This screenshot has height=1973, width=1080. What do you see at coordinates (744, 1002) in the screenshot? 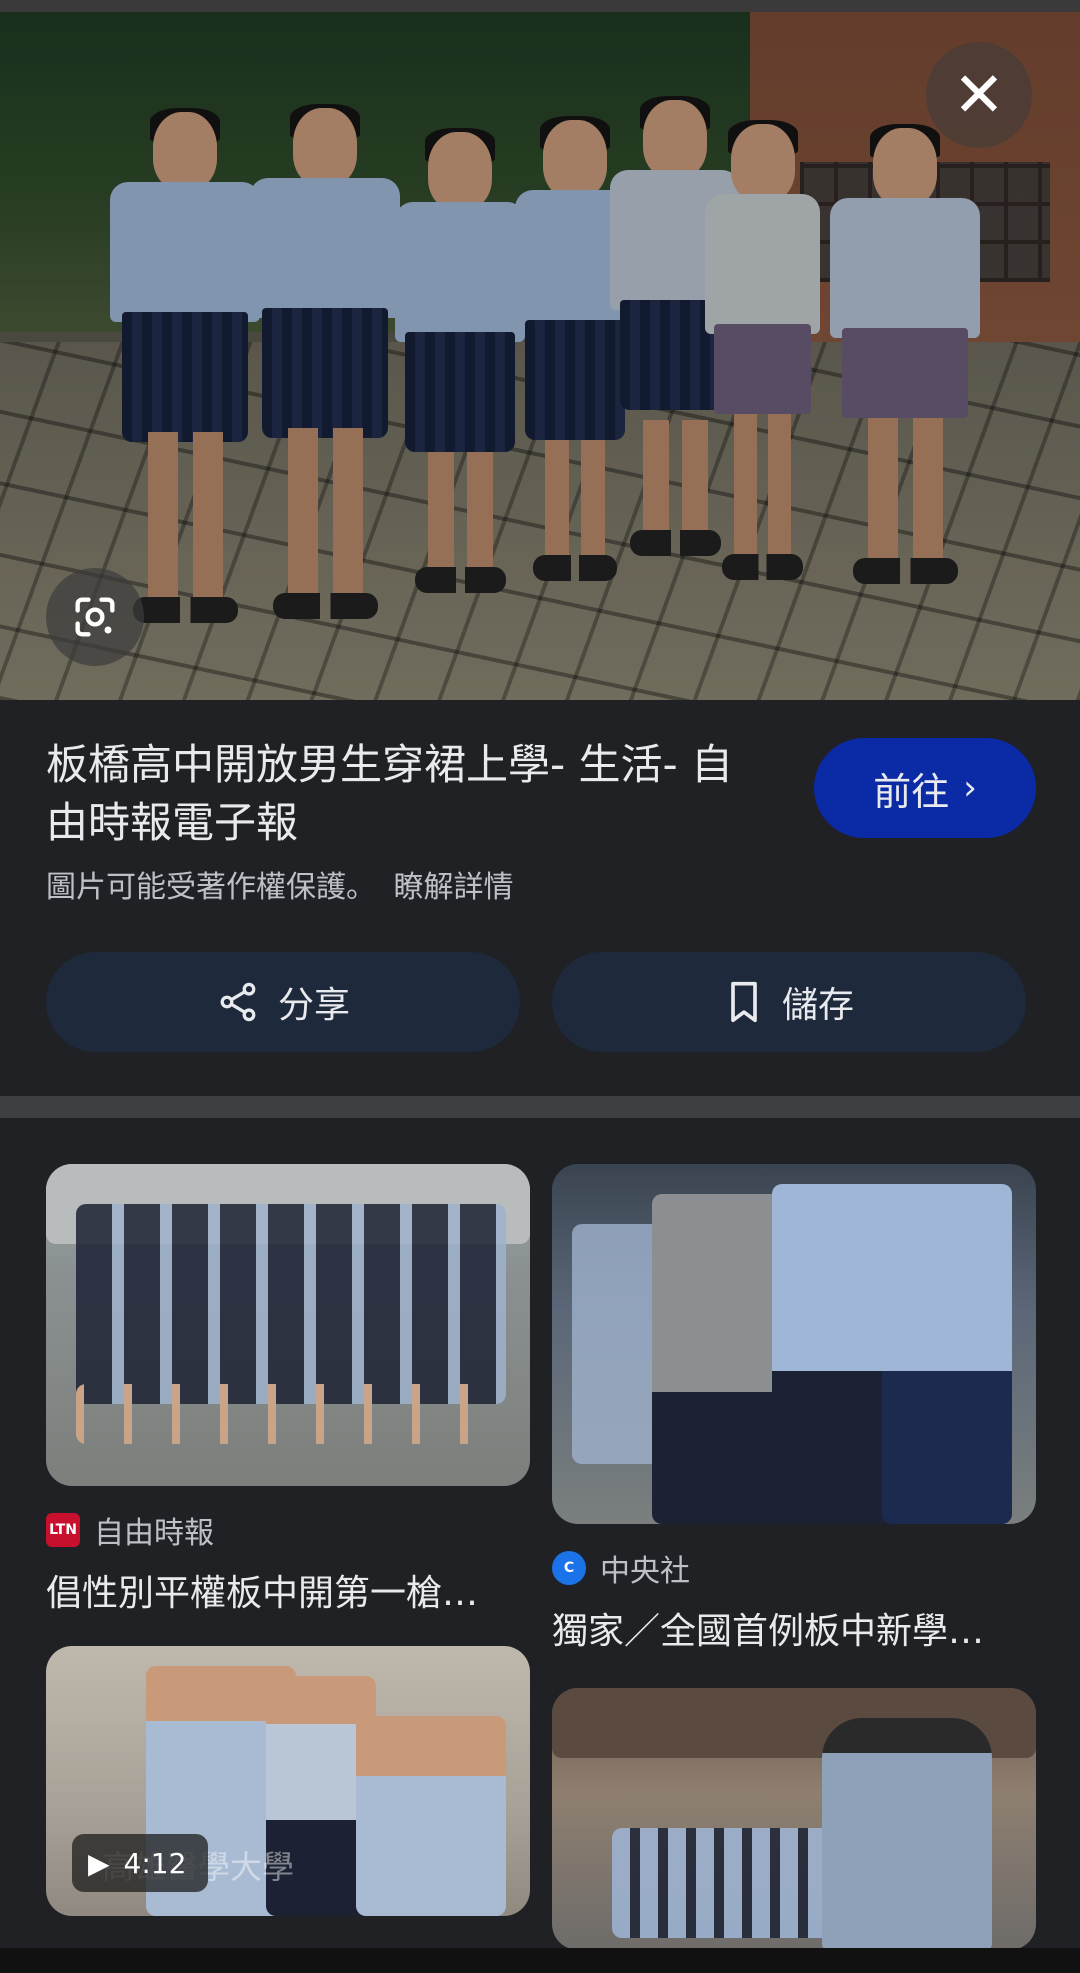
I see `bookmark-icon` at bounding box center [744, 1002].